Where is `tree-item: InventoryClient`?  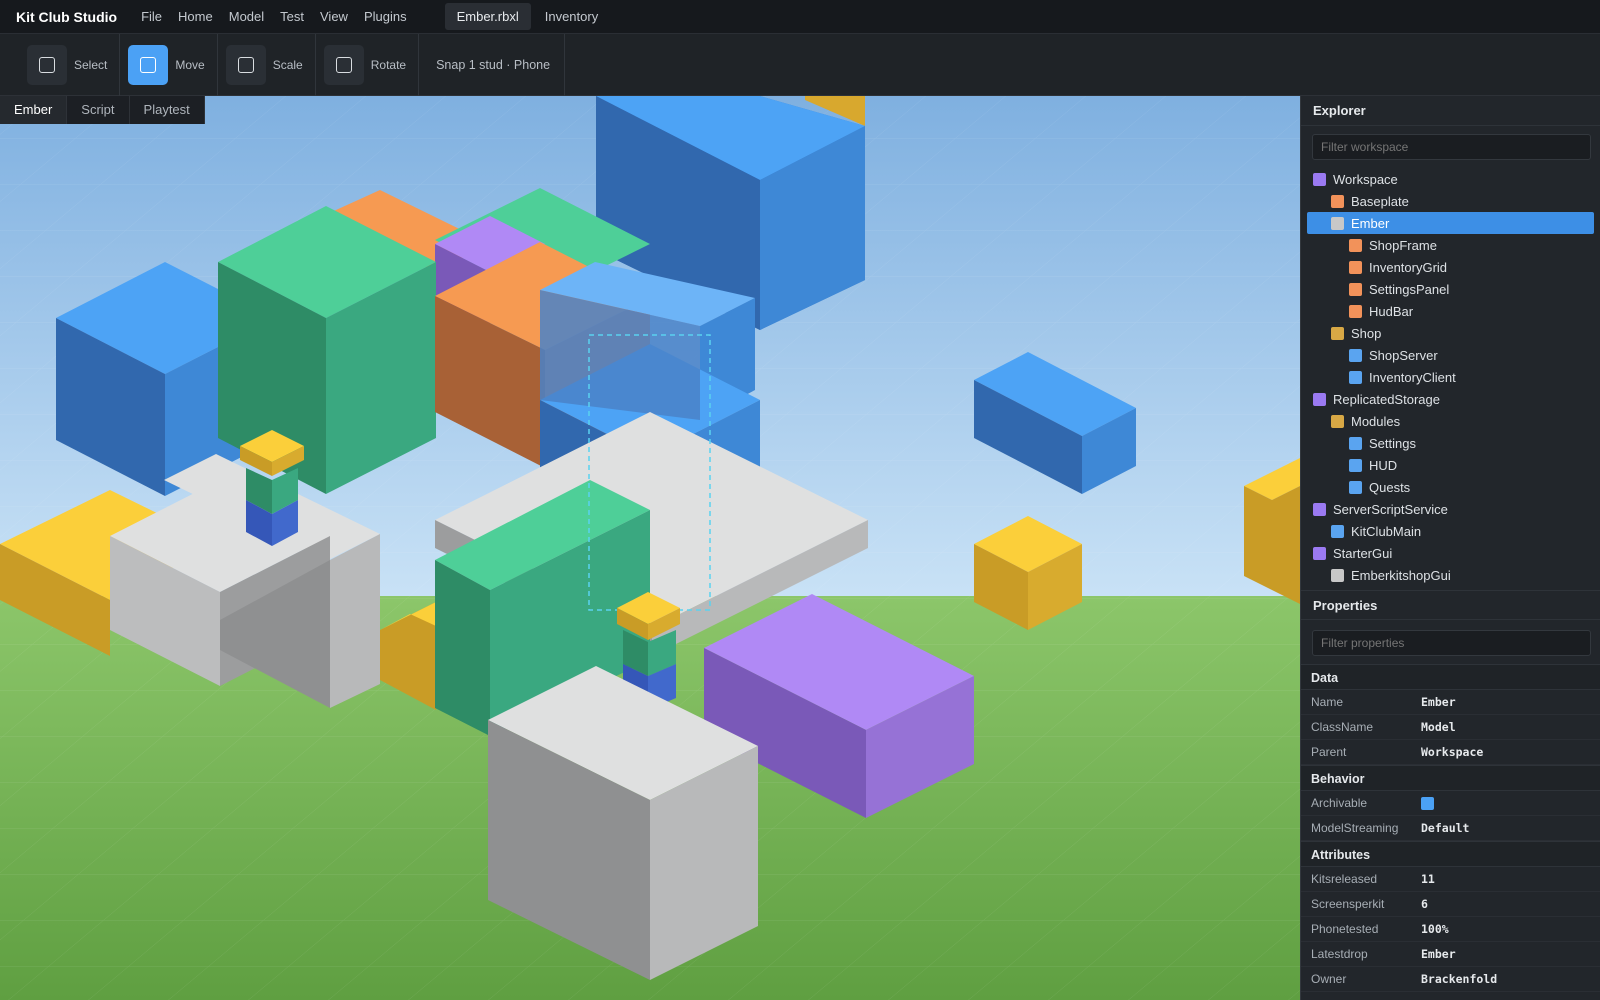
tree-item: InventoryClient is located at coordinates (1450, 377).